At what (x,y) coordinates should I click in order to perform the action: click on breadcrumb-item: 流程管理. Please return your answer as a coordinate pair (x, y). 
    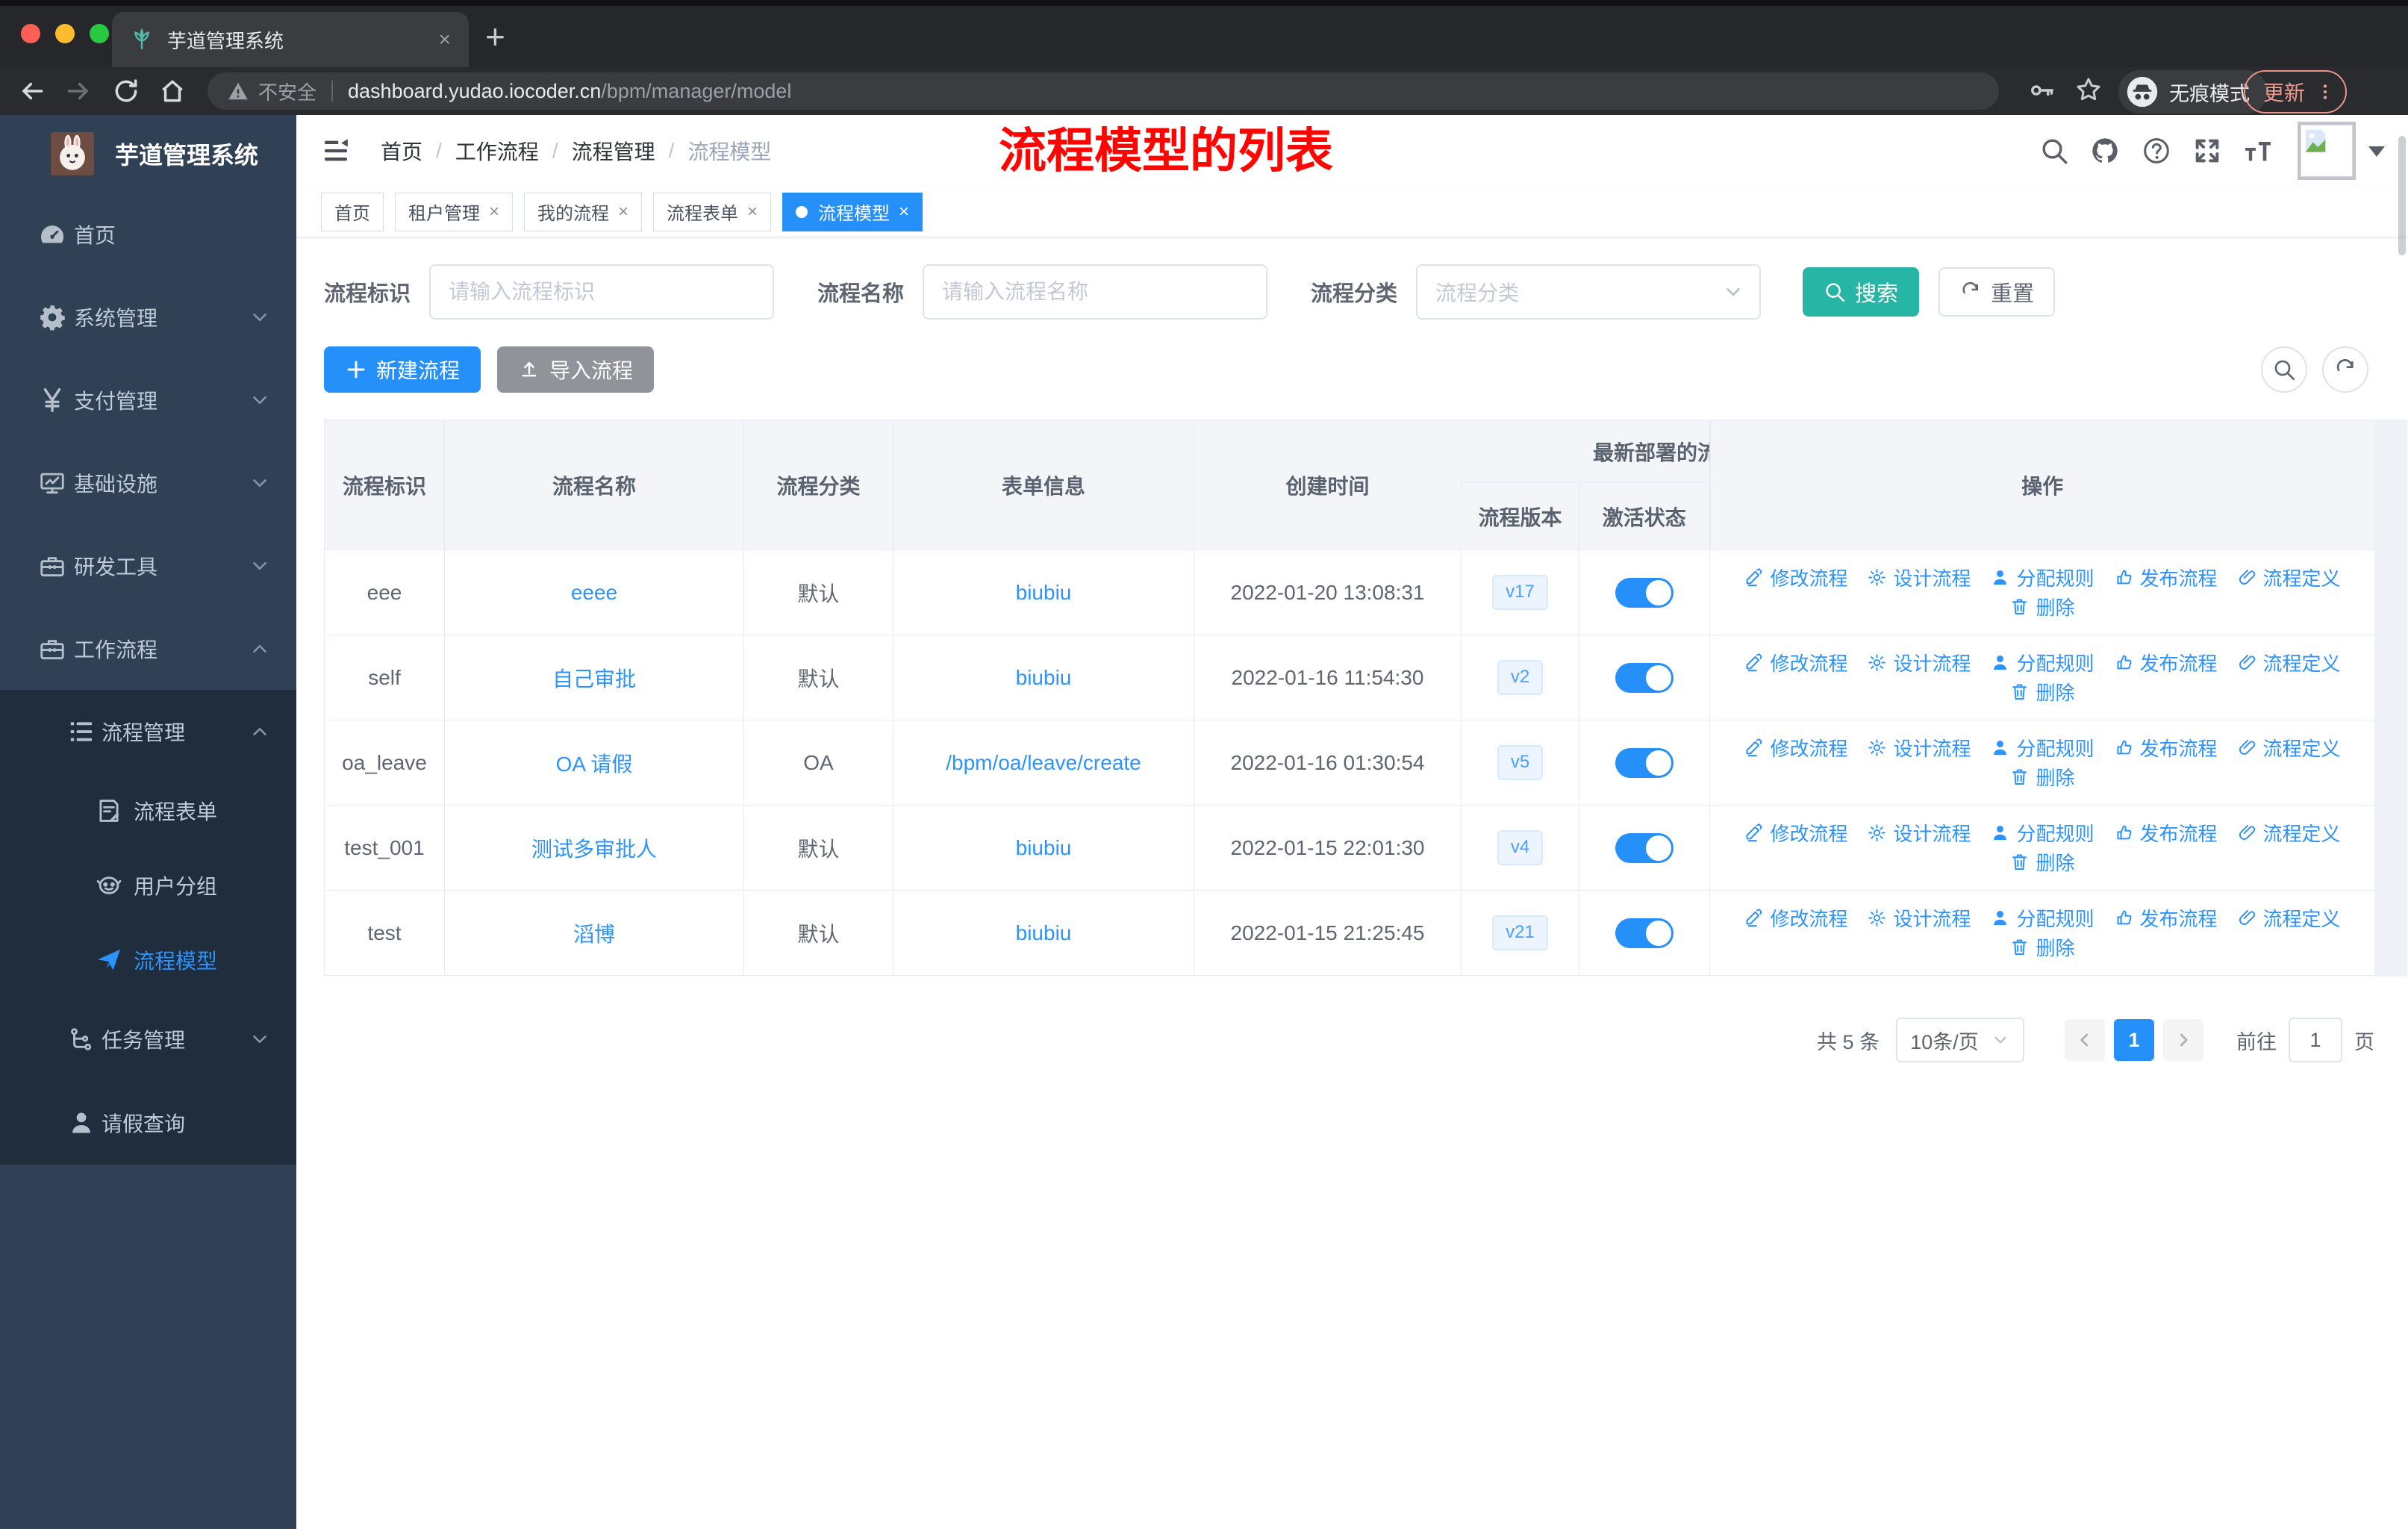
    Looking at the image, I should click on (613, 151).